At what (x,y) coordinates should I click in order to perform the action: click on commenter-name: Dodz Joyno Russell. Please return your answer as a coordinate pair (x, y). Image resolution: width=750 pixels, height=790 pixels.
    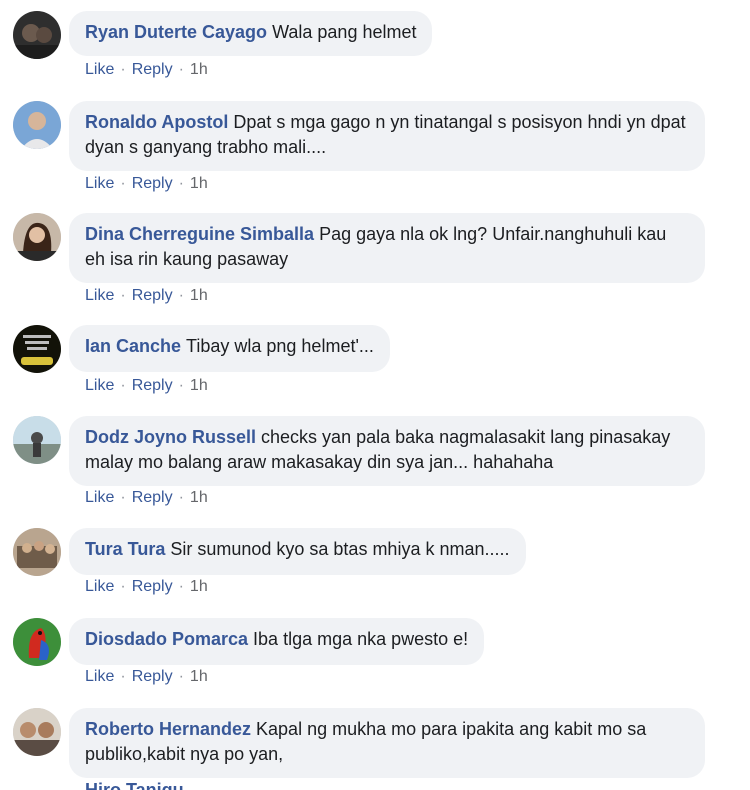
    Looking at the image, I should click on (170, 437).